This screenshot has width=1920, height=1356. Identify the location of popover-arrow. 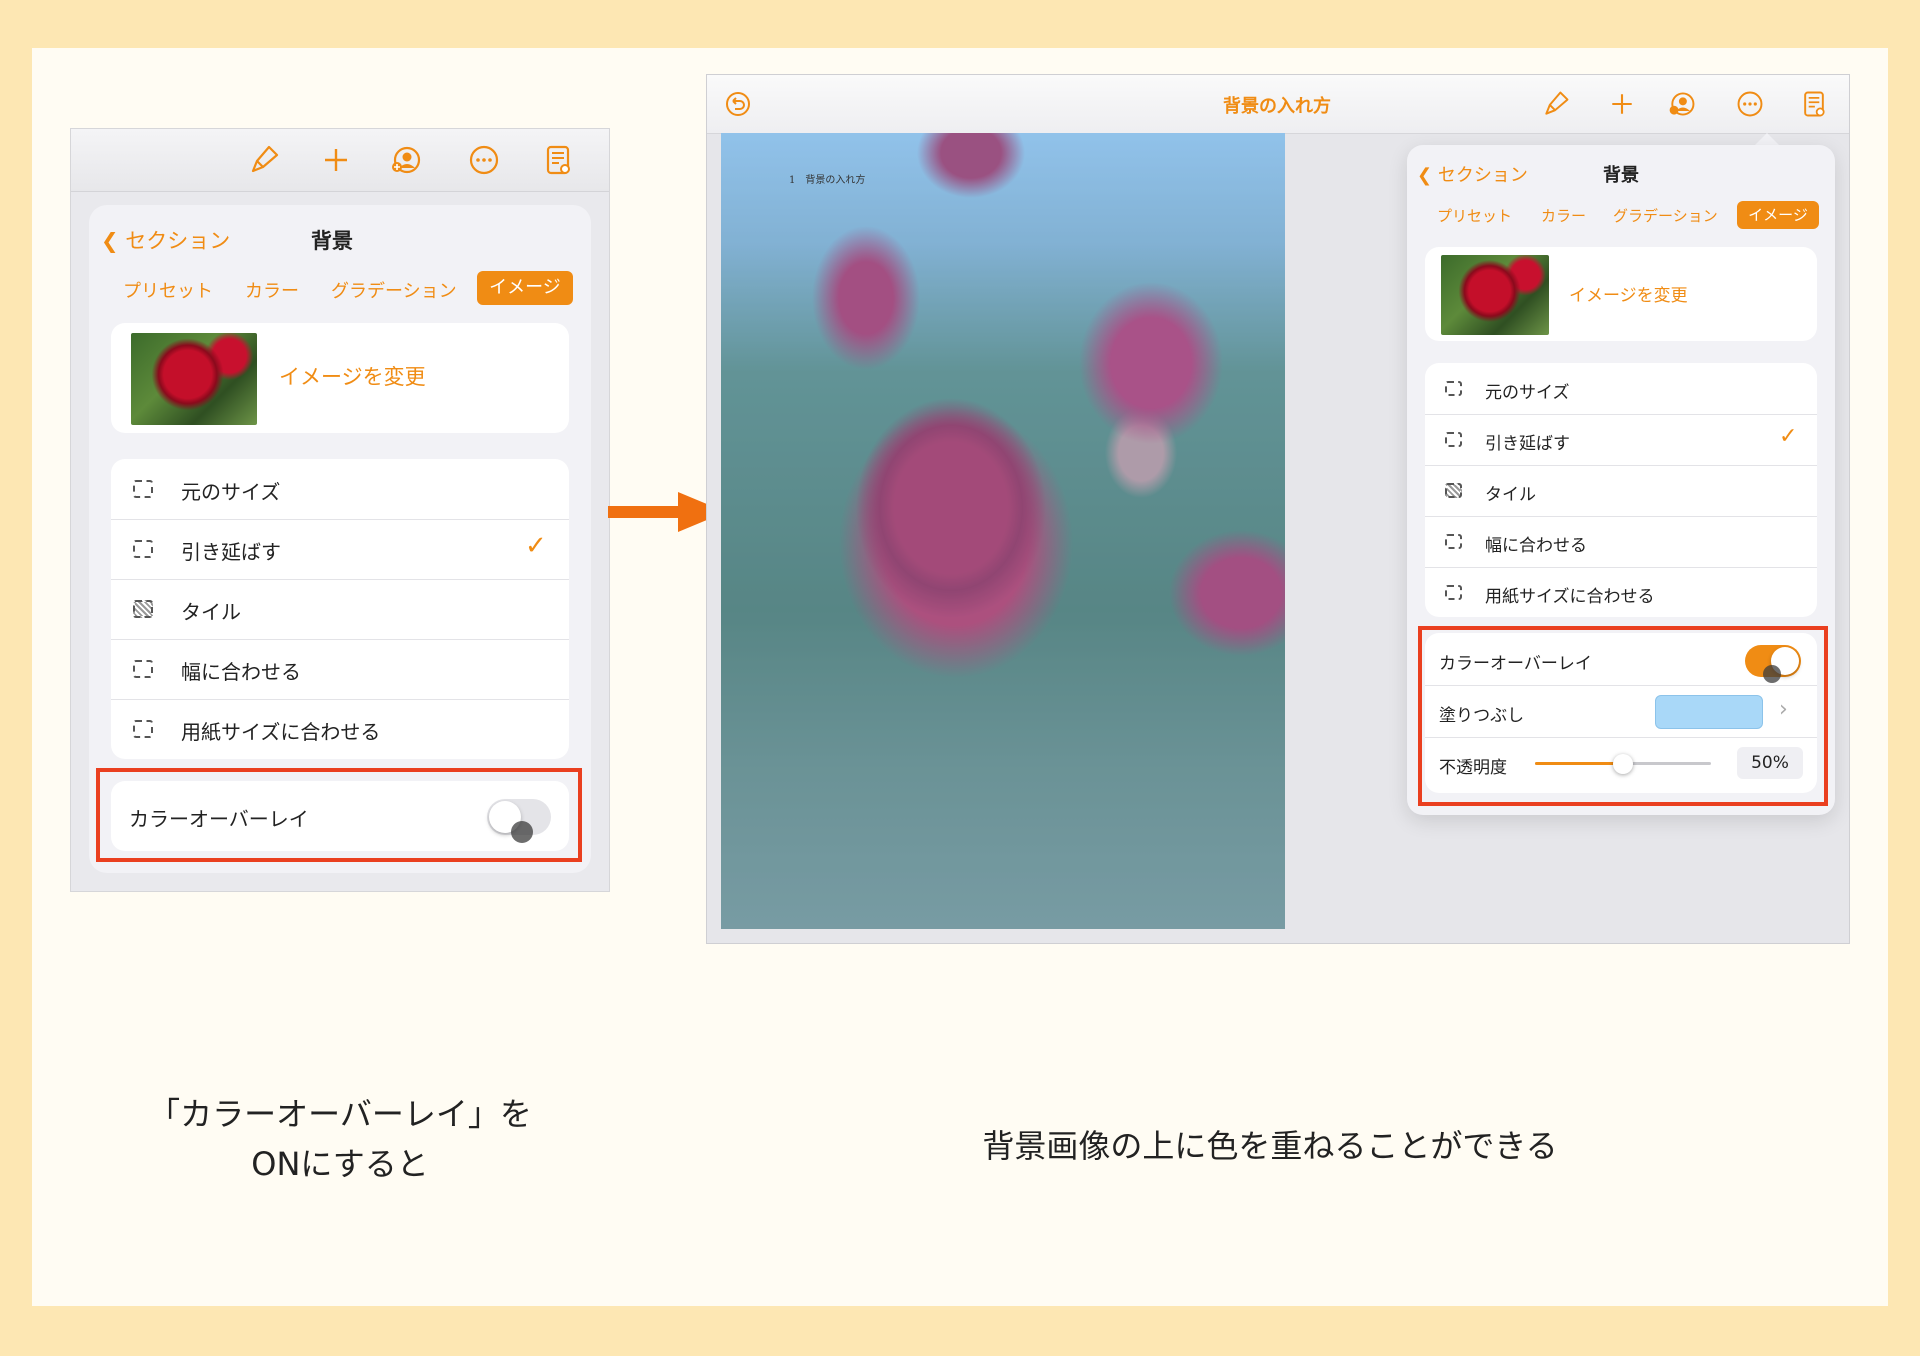
(1767, 139).